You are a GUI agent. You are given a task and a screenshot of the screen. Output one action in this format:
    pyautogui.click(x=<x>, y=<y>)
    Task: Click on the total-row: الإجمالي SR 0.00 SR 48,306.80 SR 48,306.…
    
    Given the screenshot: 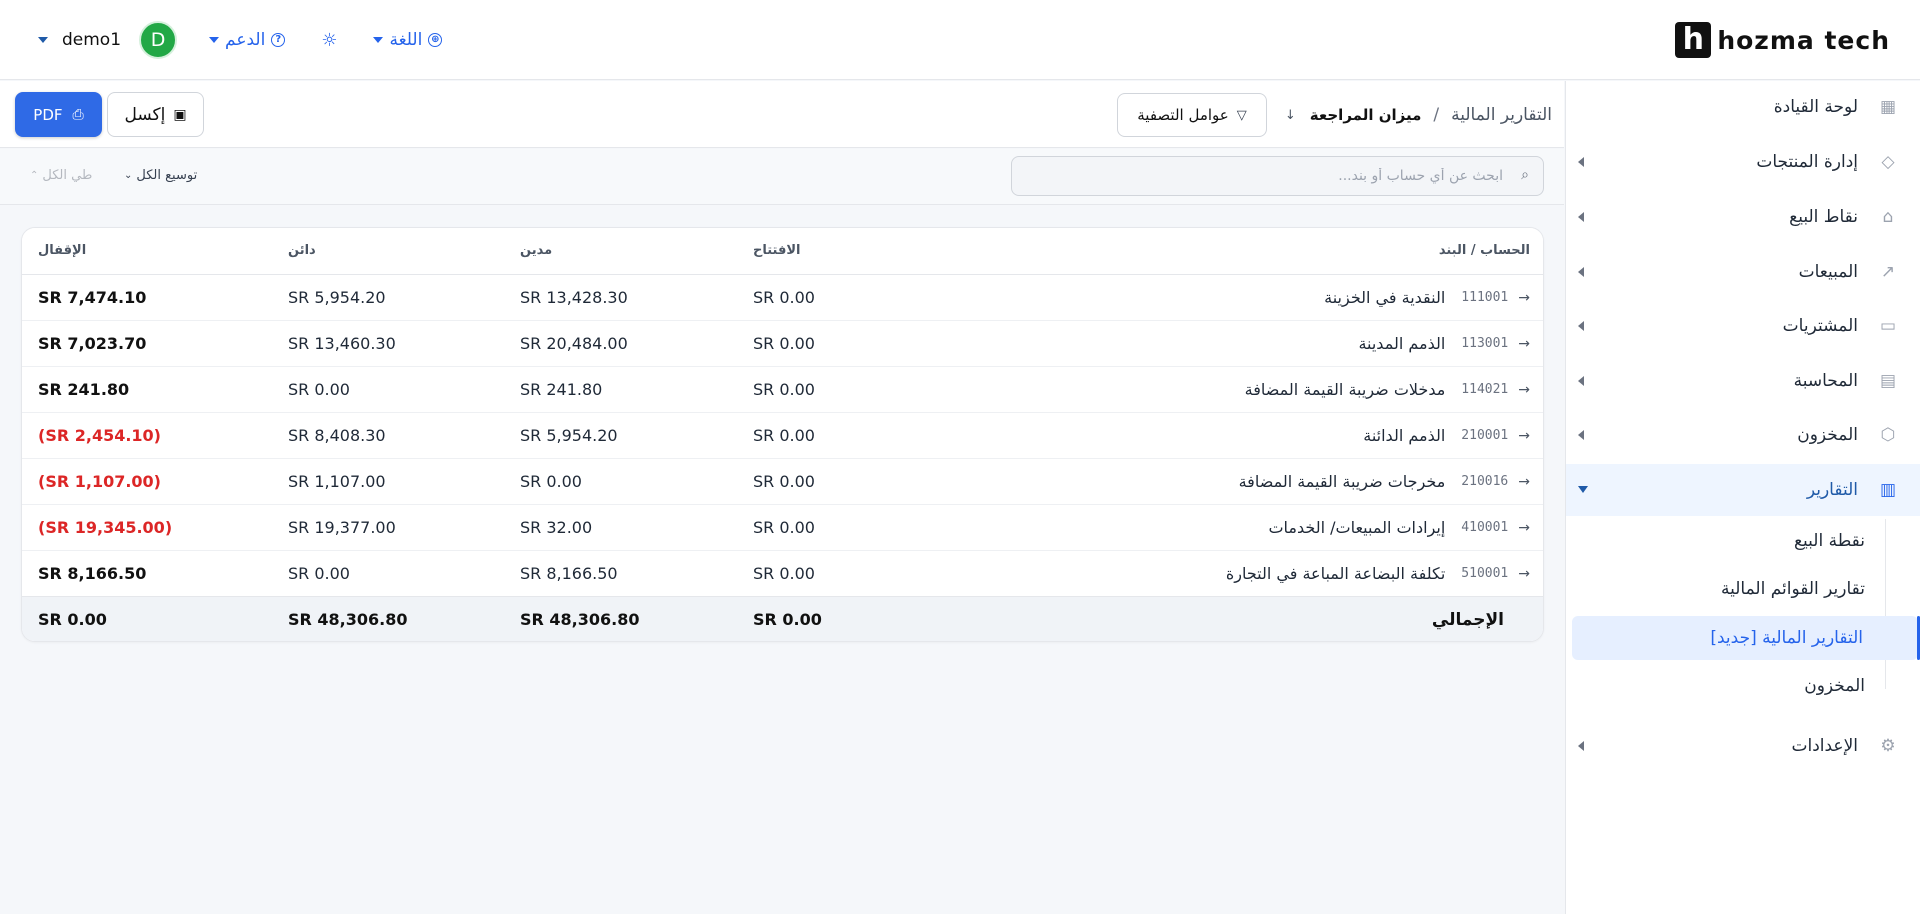 What is the action you would take?
    pyautogui.click(x=782, y=618)
    